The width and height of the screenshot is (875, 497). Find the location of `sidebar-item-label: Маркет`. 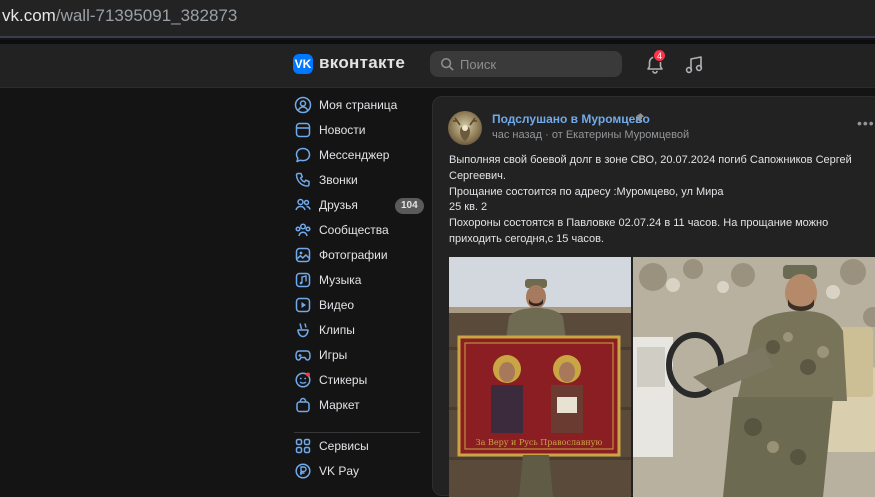

sidebar-item-label: Маркет is located at coordinates (339, 405).